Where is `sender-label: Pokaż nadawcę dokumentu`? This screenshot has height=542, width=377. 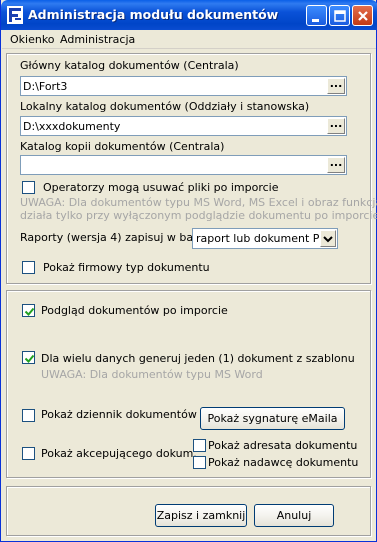
sender-label: Pokaż nadawcę dokumentu is located at coordinates (283, 462).